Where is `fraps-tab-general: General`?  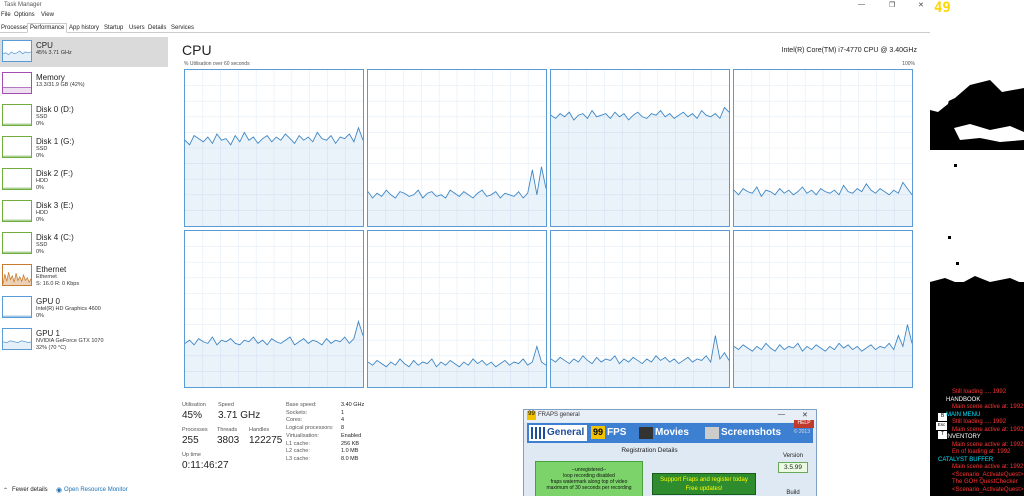
fraps-tab-general: General is located at coordinates (558, 433).